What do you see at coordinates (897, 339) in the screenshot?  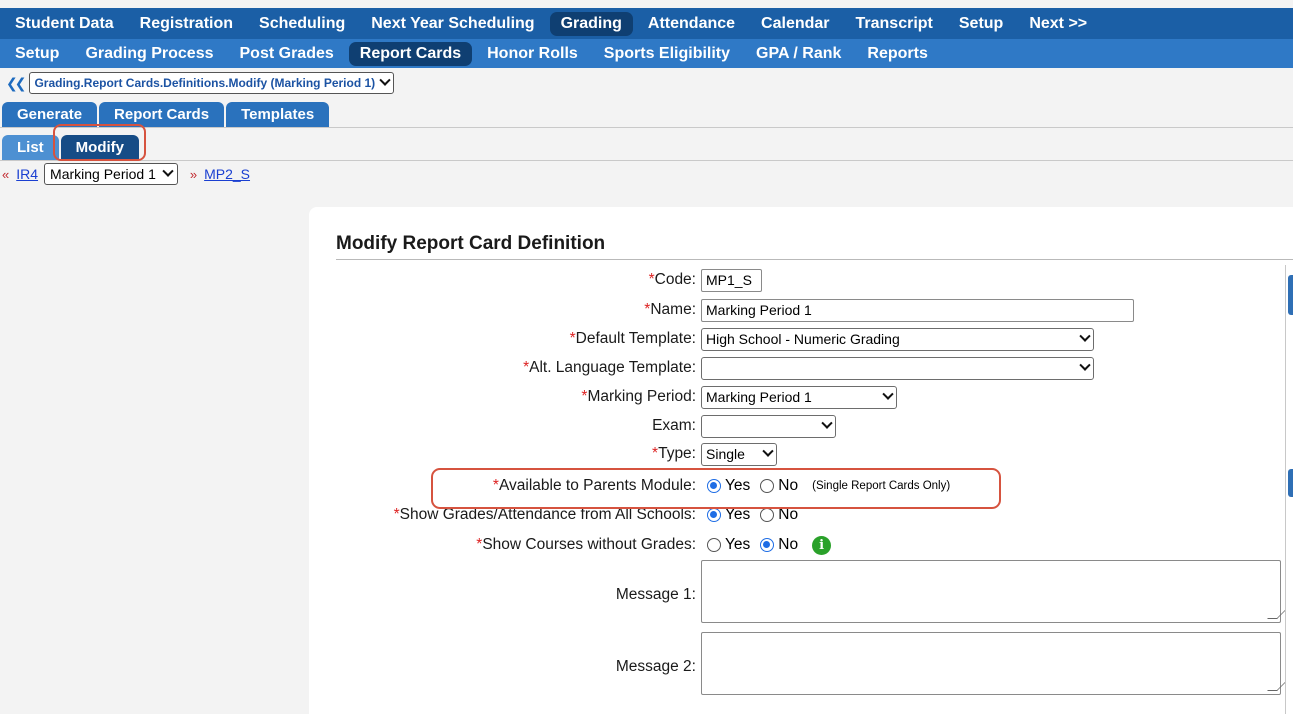 I see `default-template-select: High School - Numeric Grading` at bounding box center [897, 339].